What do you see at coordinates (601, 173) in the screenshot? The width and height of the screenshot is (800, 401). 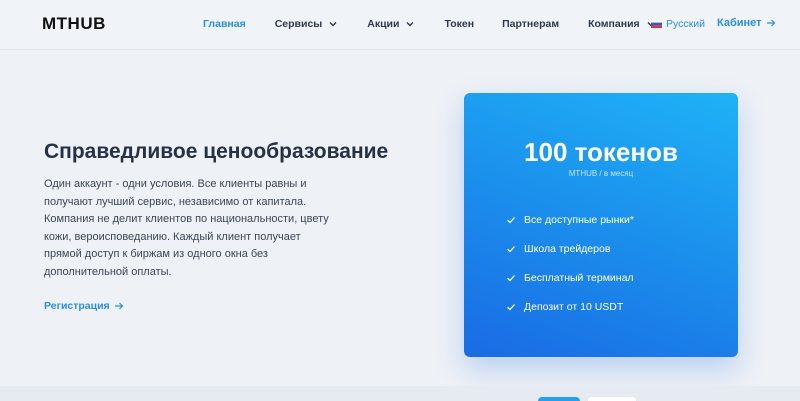 I see `pricing-card-subtitle: MTHUB / в месяц` at bounding box center [601, 173].